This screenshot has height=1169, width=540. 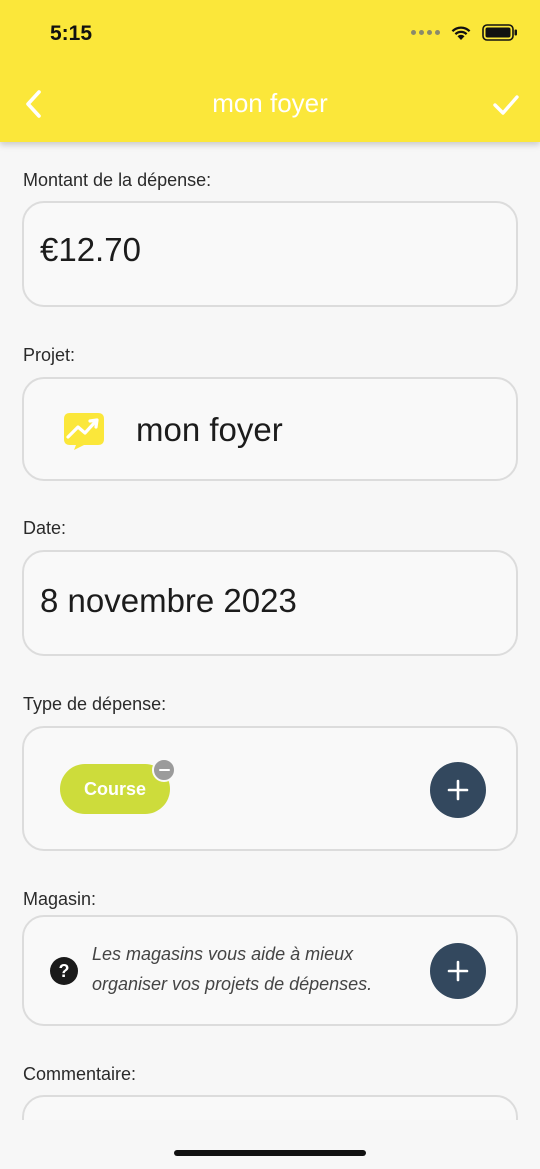 I want to click on date-field: 8 novembre 2023, so click(x=270, y=603).